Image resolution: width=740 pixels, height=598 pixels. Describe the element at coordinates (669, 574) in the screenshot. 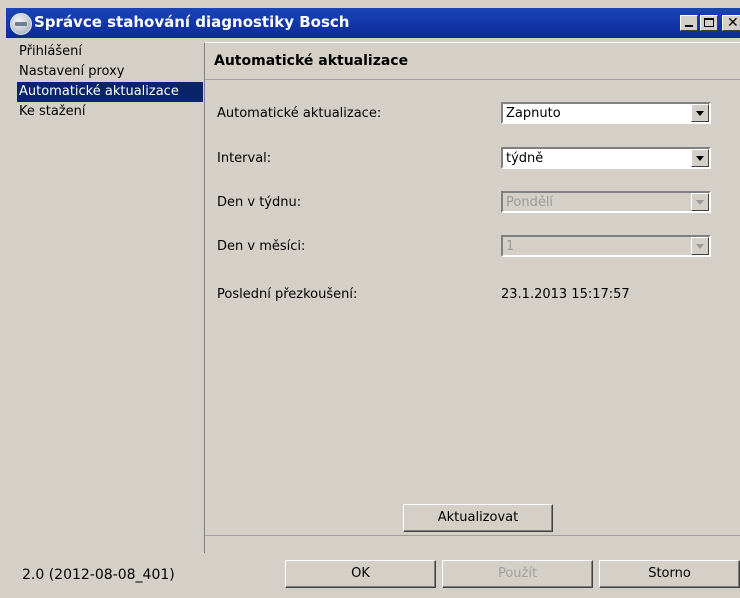

I see `cancel-button: Storno` at that location.